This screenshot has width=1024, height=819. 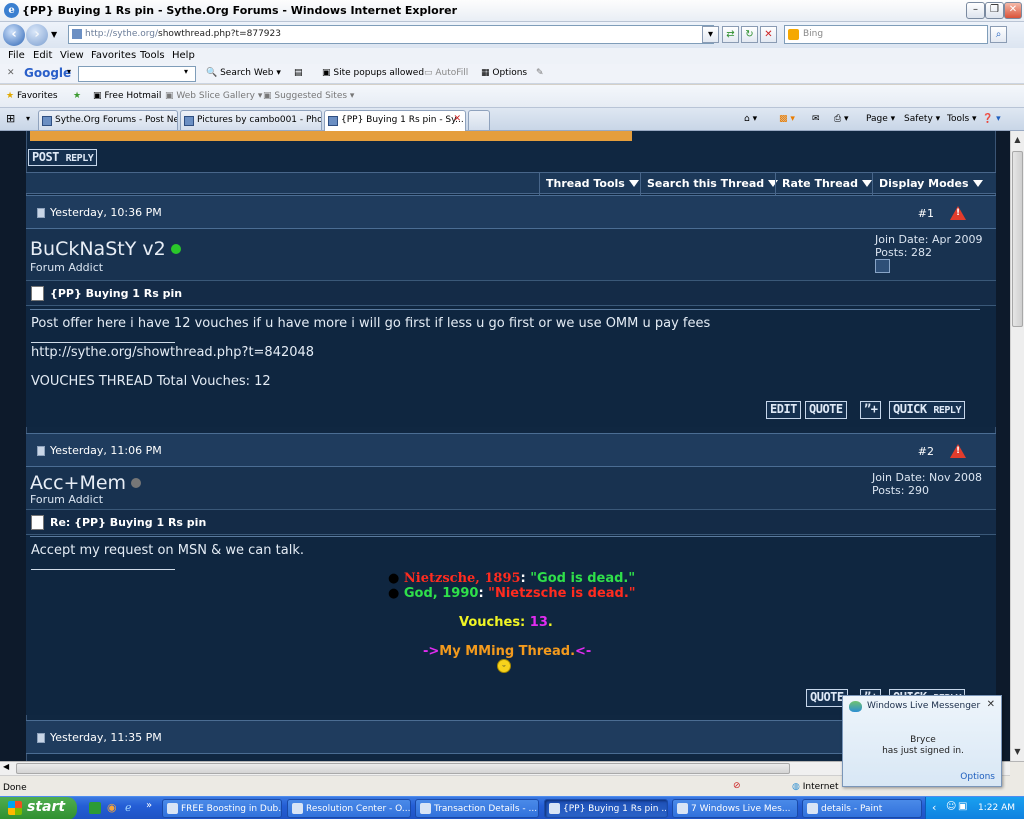 What do you see at coordinates (72, 55) in the screenshot?
I see `menu-view: View` at bounding box center [72, 55].